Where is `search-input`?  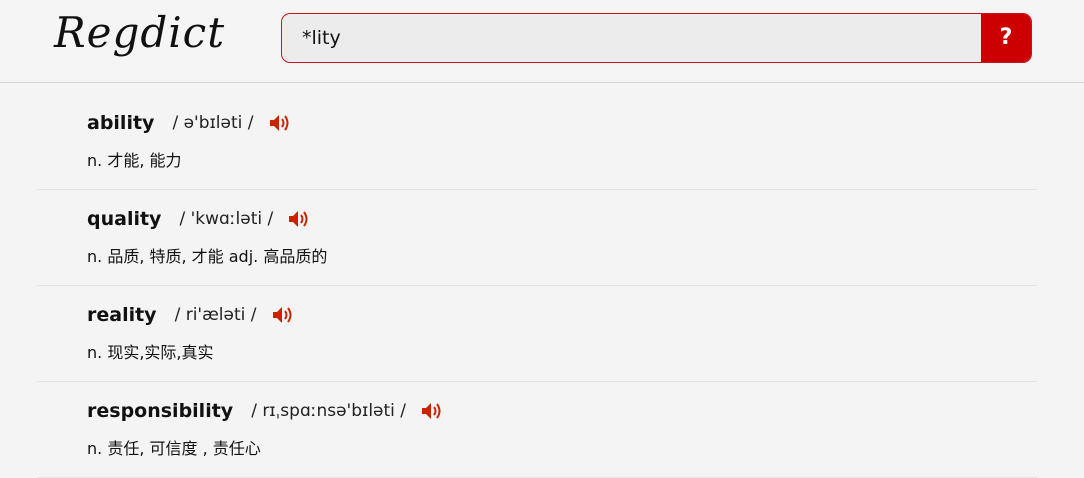
search-input is located at coordinates (631, 38).